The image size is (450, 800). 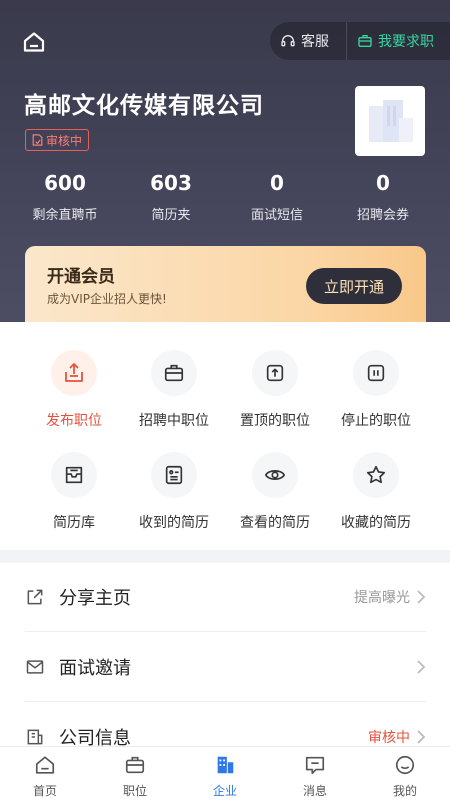 I want to click on customer-service-label: 客服, so click(x=315, y=42).